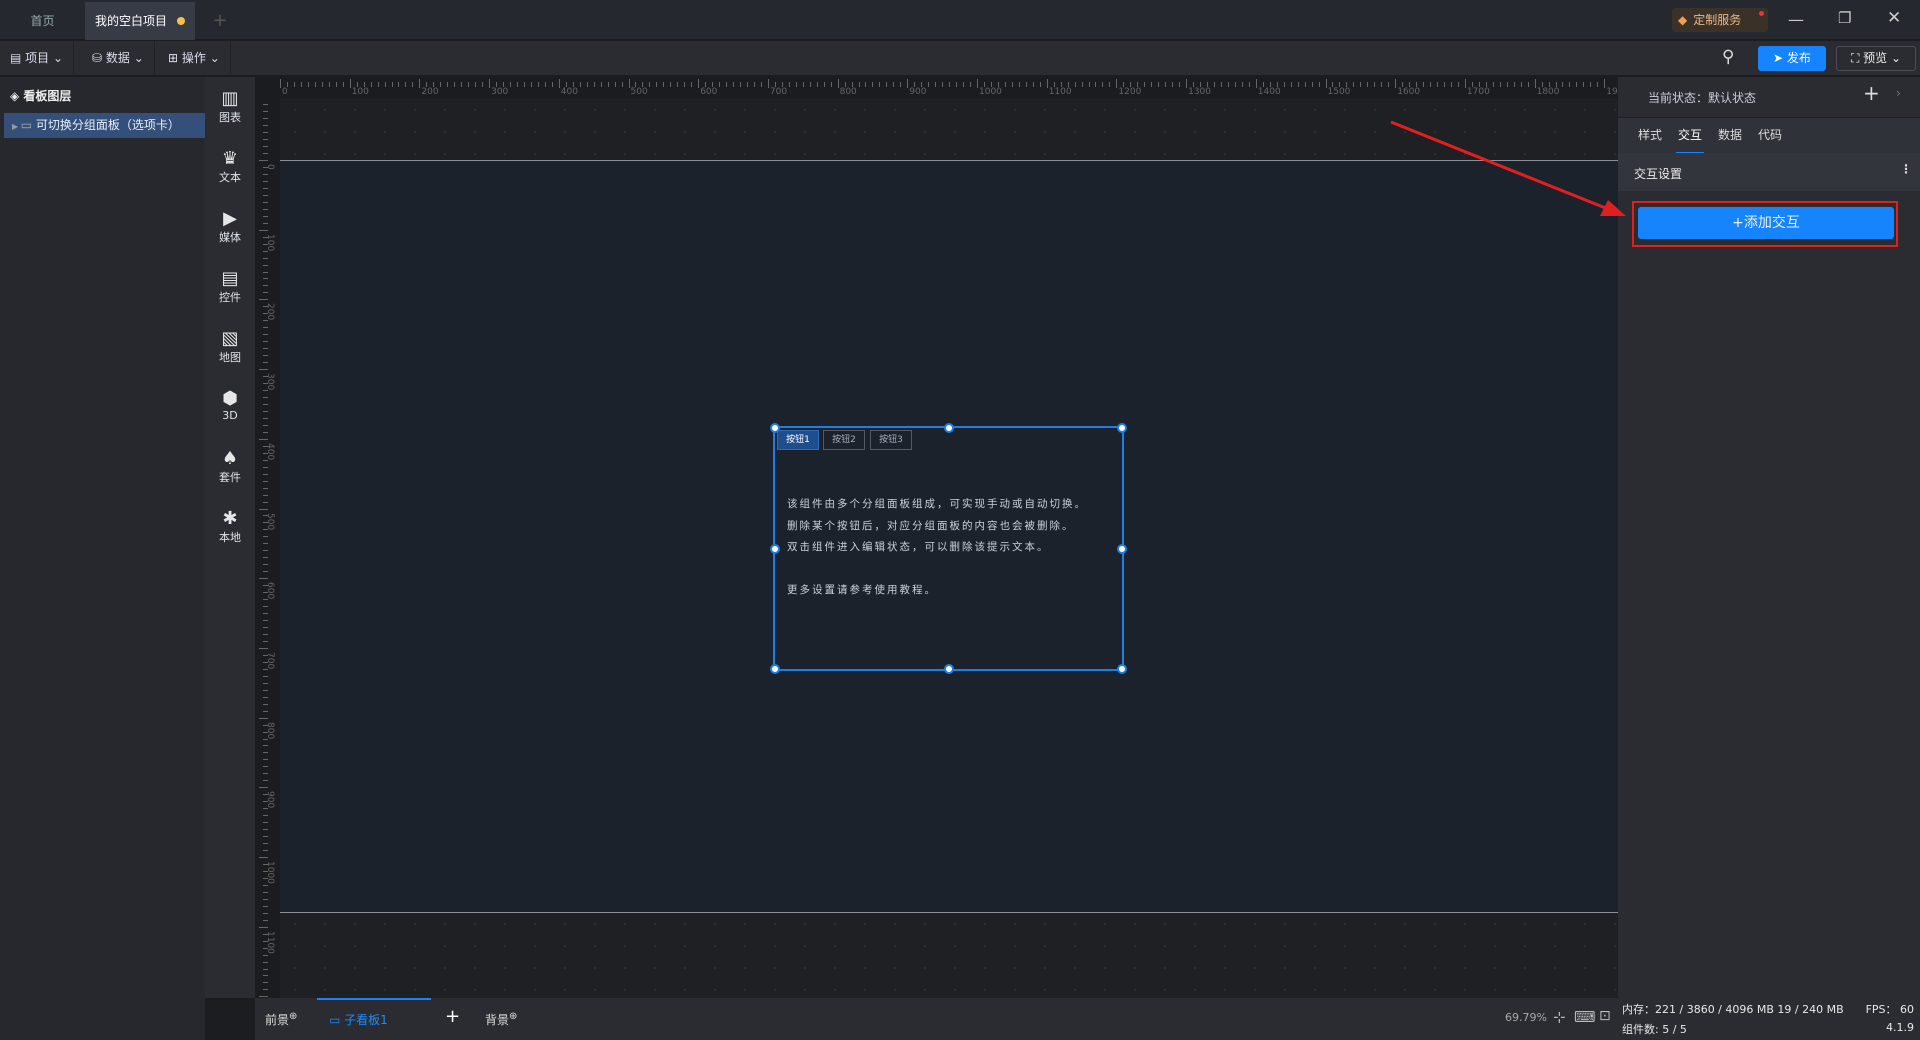 This screenshot has width=1920, height=1040. What do you see at coordinates (270, 451) in the screenshot?
I see `ruler-label: 400` at bounding box center [270, 451].